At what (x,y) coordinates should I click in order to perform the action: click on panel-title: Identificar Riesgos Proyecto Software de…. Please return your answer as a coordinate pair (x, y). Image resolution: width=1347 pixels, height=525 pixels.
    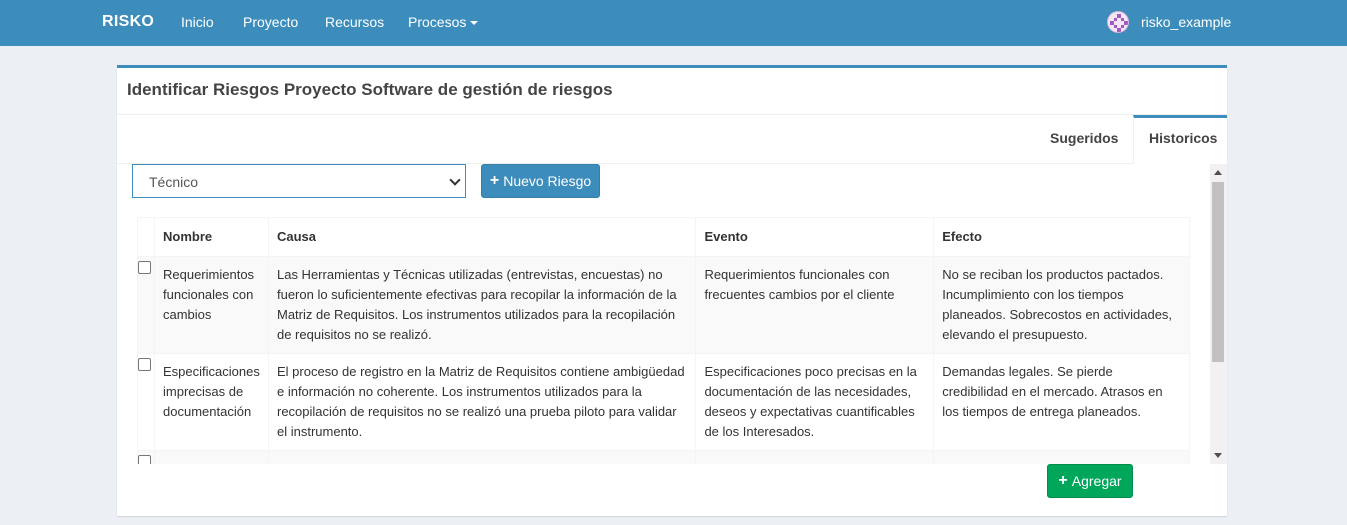
    Looking at the image, I should click on (370, 89).